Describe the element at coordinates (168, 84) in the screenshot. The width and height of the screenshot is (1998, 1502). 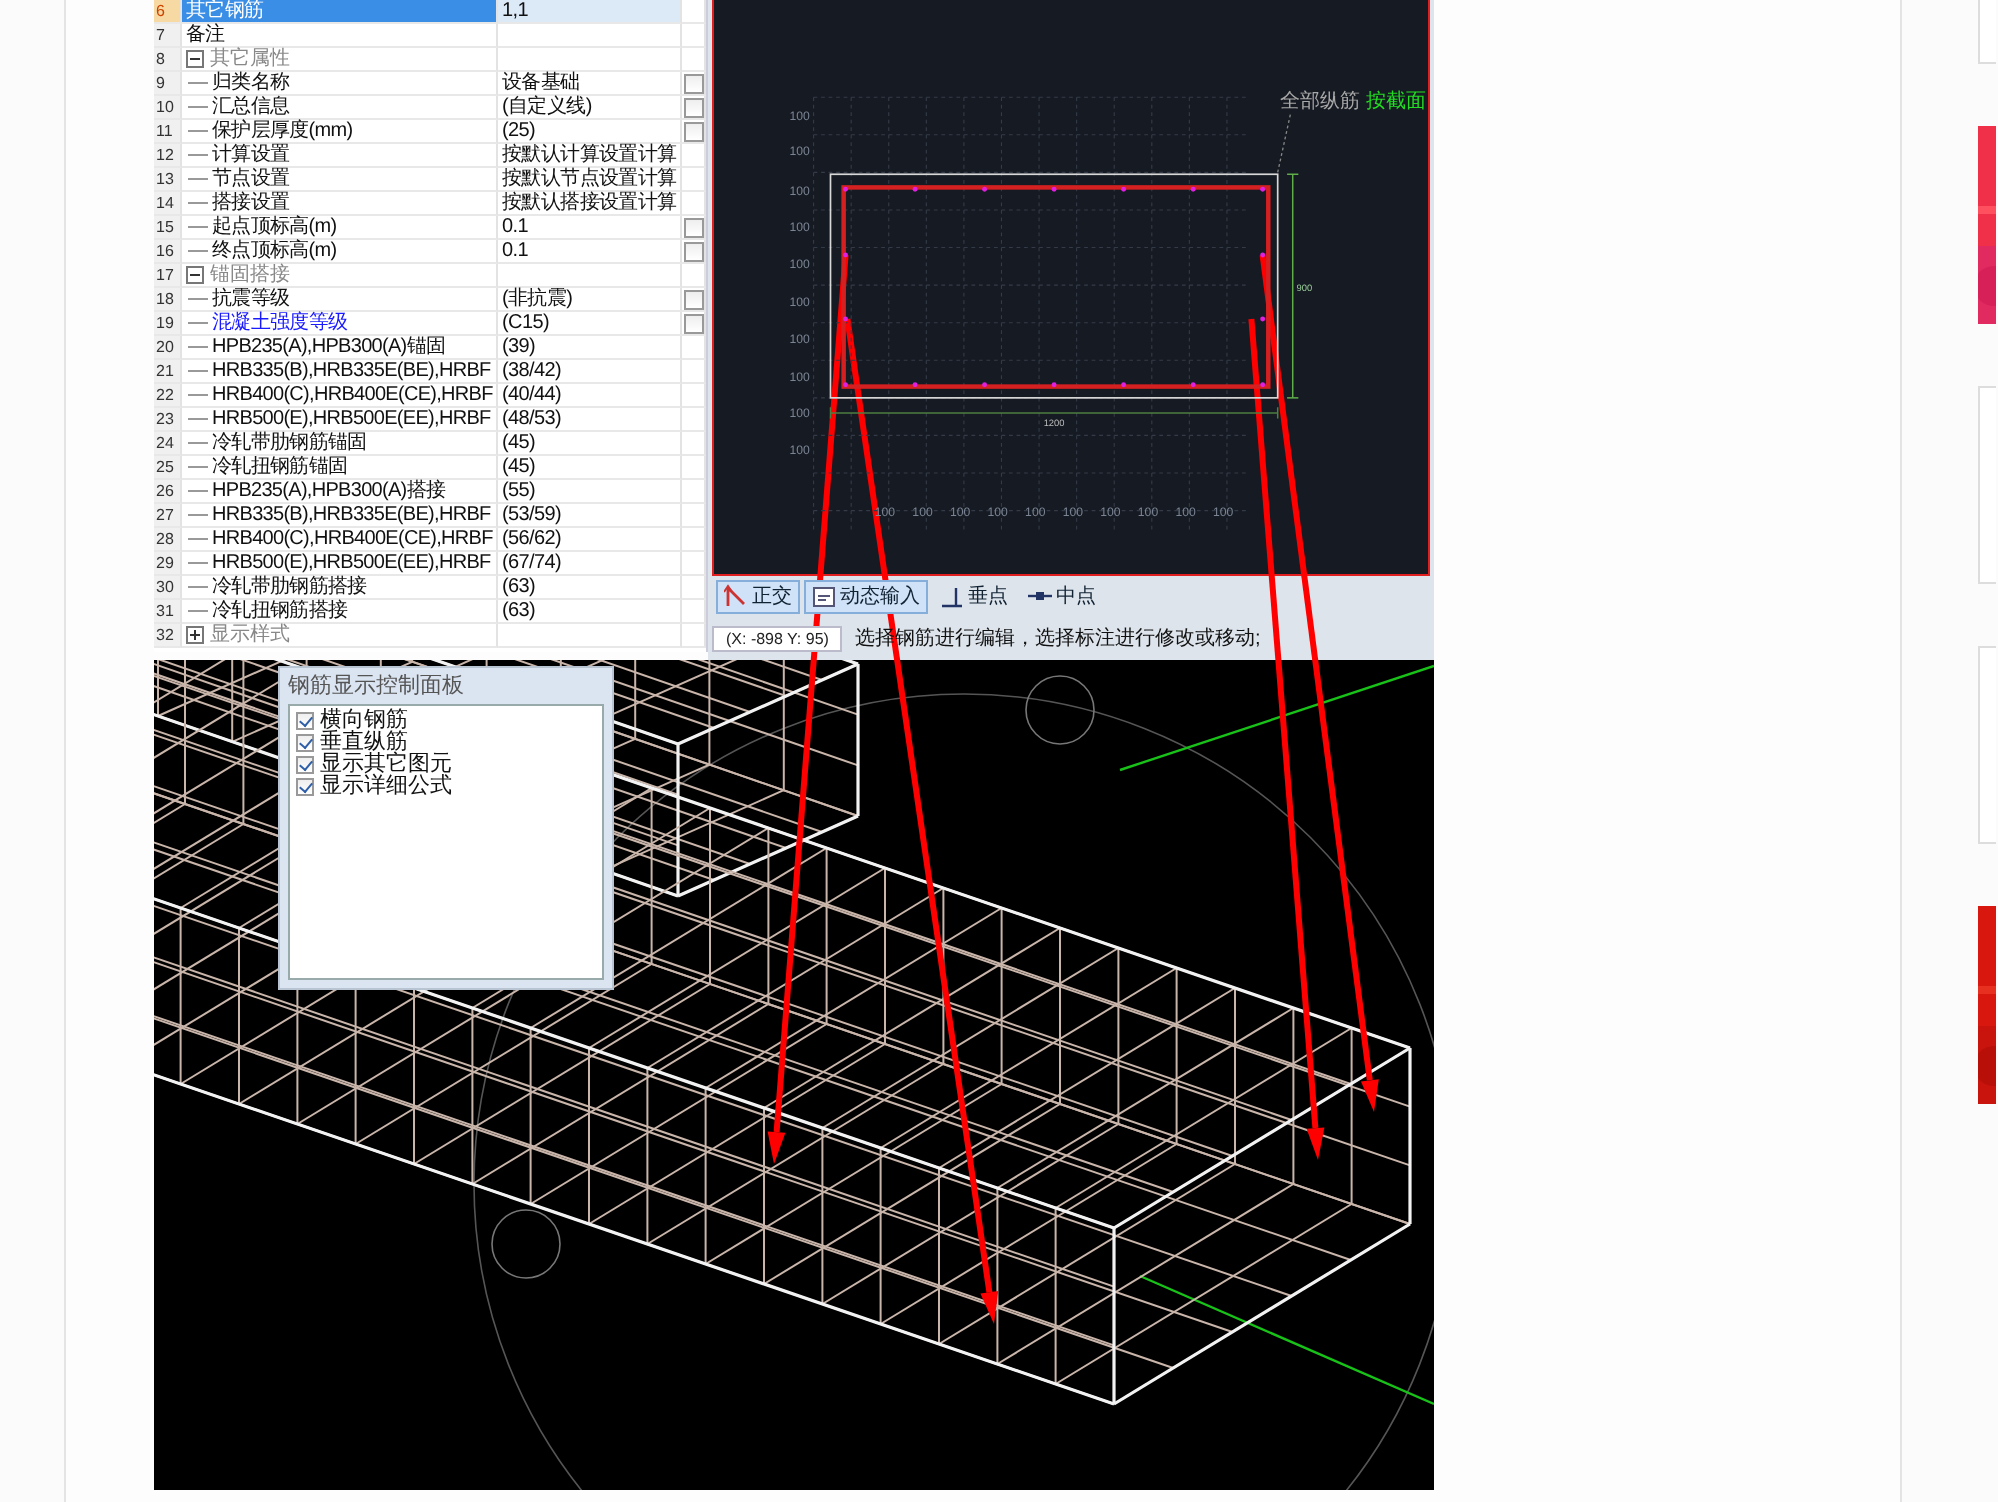
I see `row-number: 9` at that location.